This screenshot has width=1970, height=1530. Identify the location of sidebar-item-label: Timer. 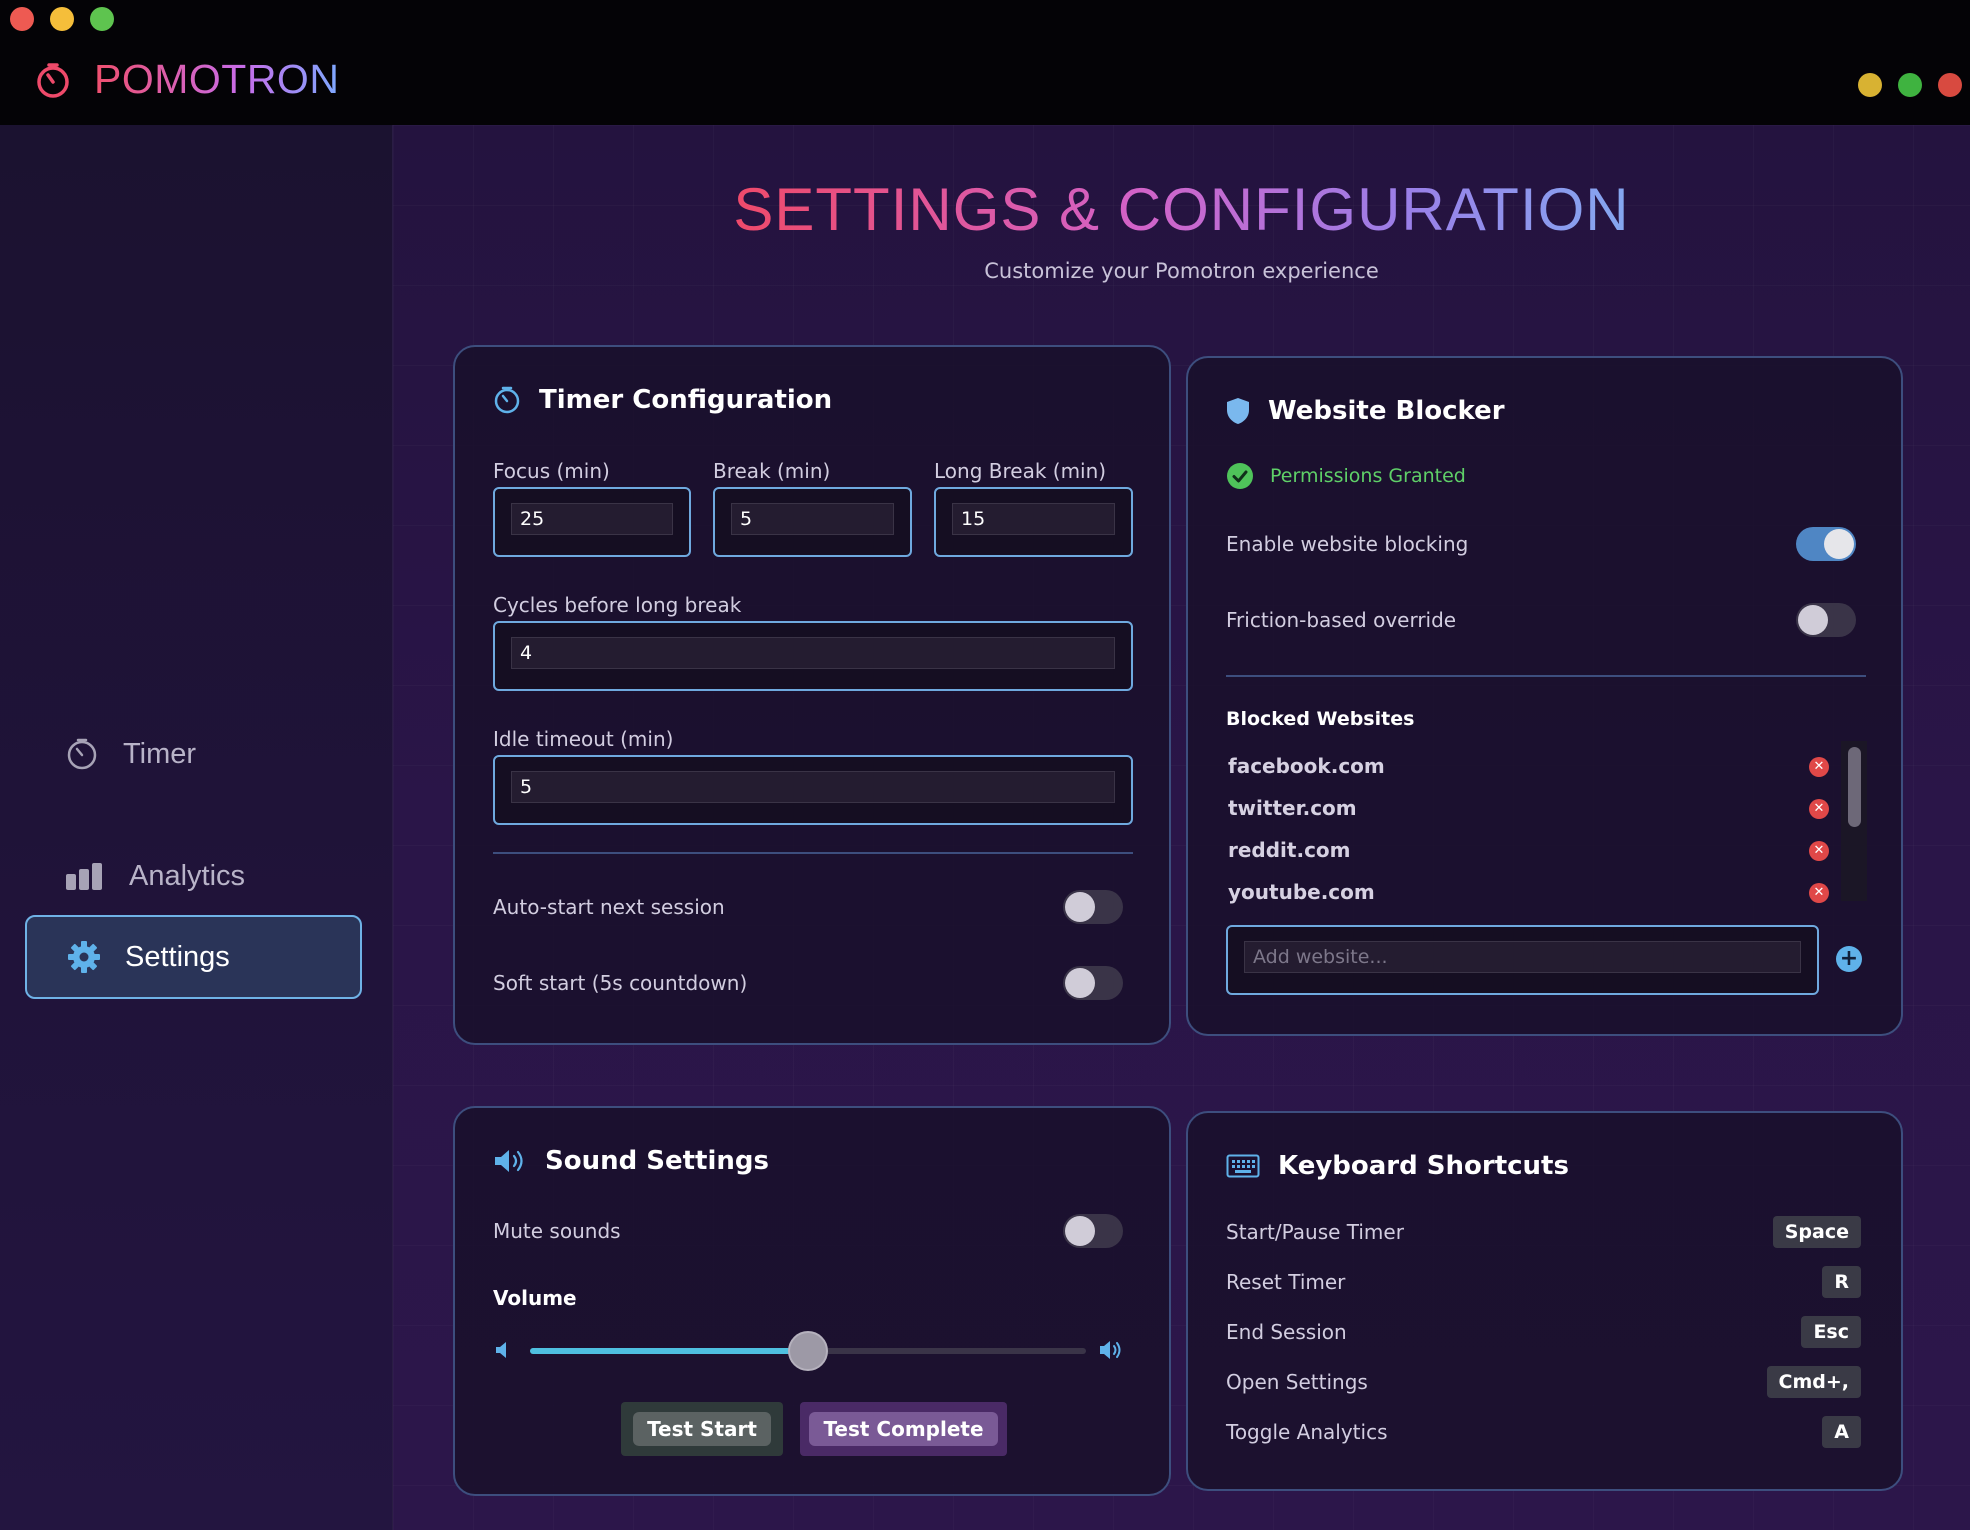
(160, 753).